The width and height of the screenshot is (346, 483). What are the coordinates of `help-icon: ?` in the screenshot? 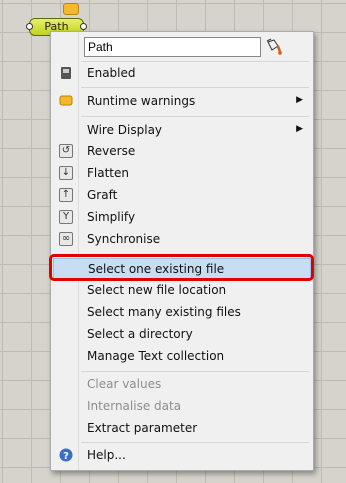 It's located at (66, 455).